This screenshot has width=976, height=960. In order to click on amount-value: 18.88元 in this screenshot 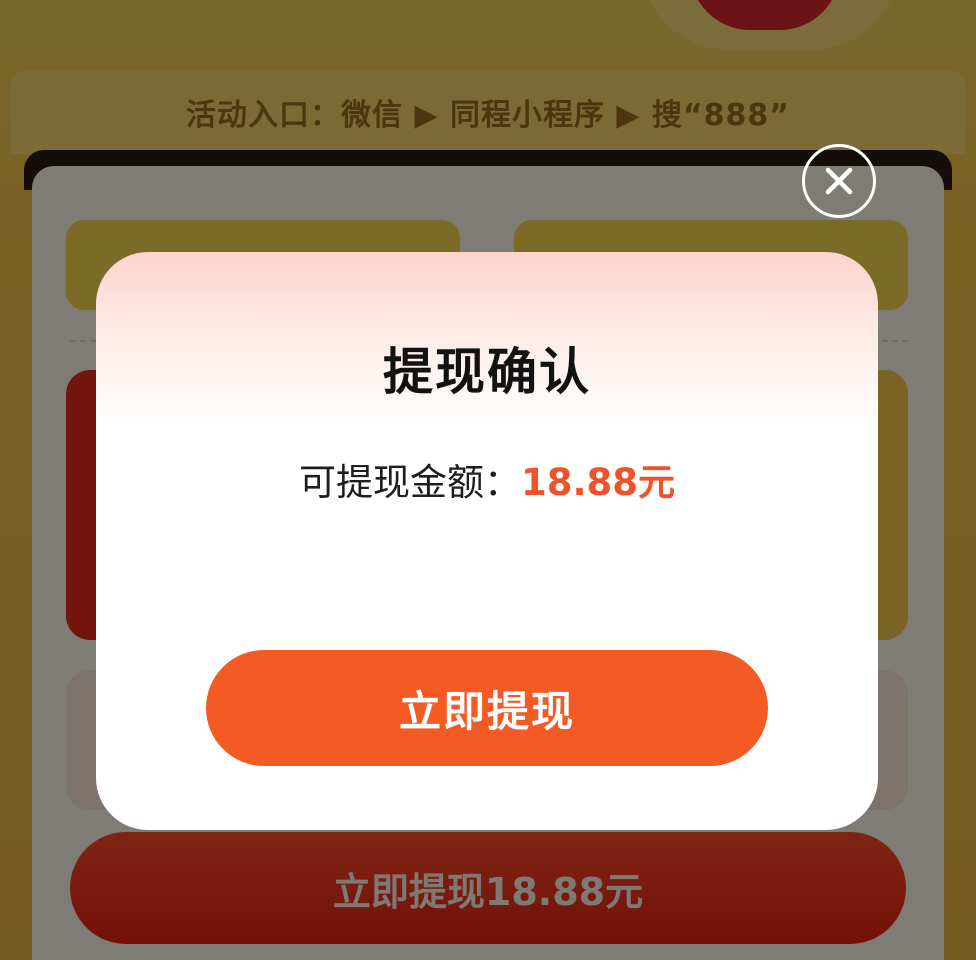, I will do `click(598, 482)`.